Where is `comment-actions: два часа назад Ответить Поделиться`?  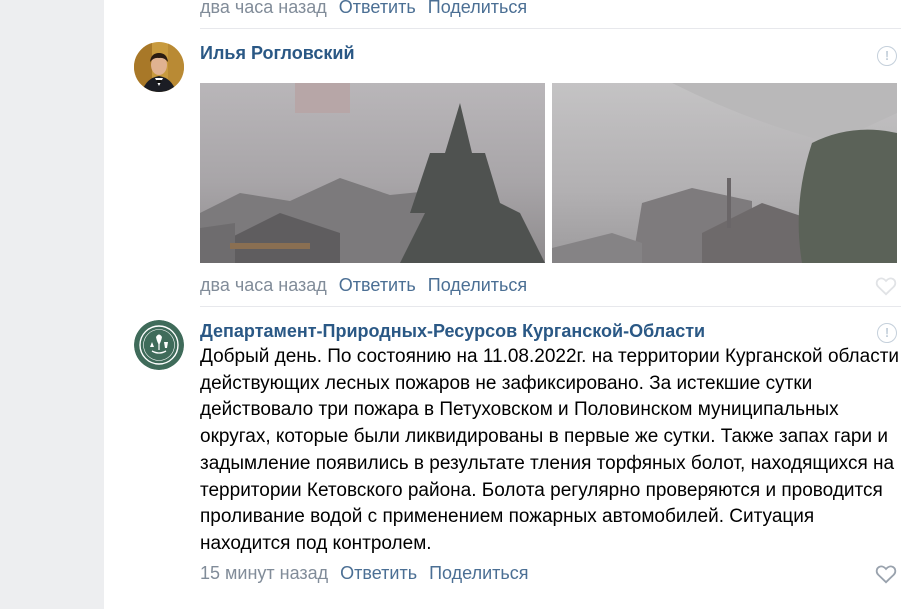
comment-actions: два часа назад Ответить Поделиться is located at coordinates (369, 285).